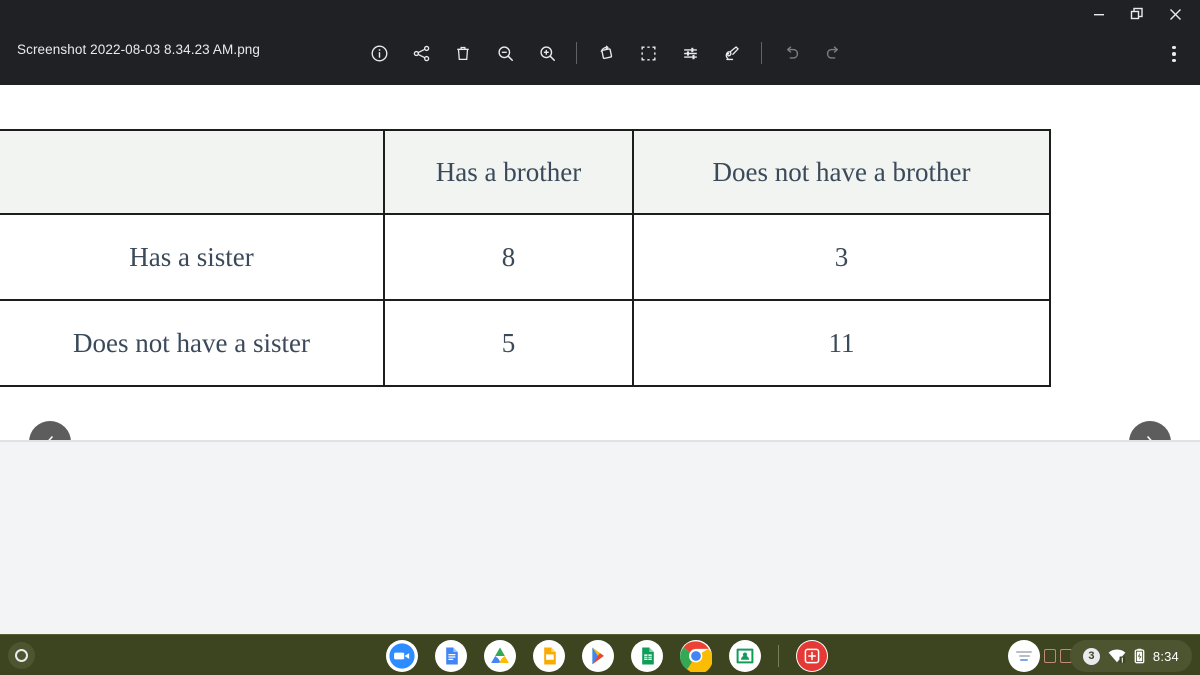 This screenshot has width=1200, height=675. I want to click on undo-button, so click(791, 53).